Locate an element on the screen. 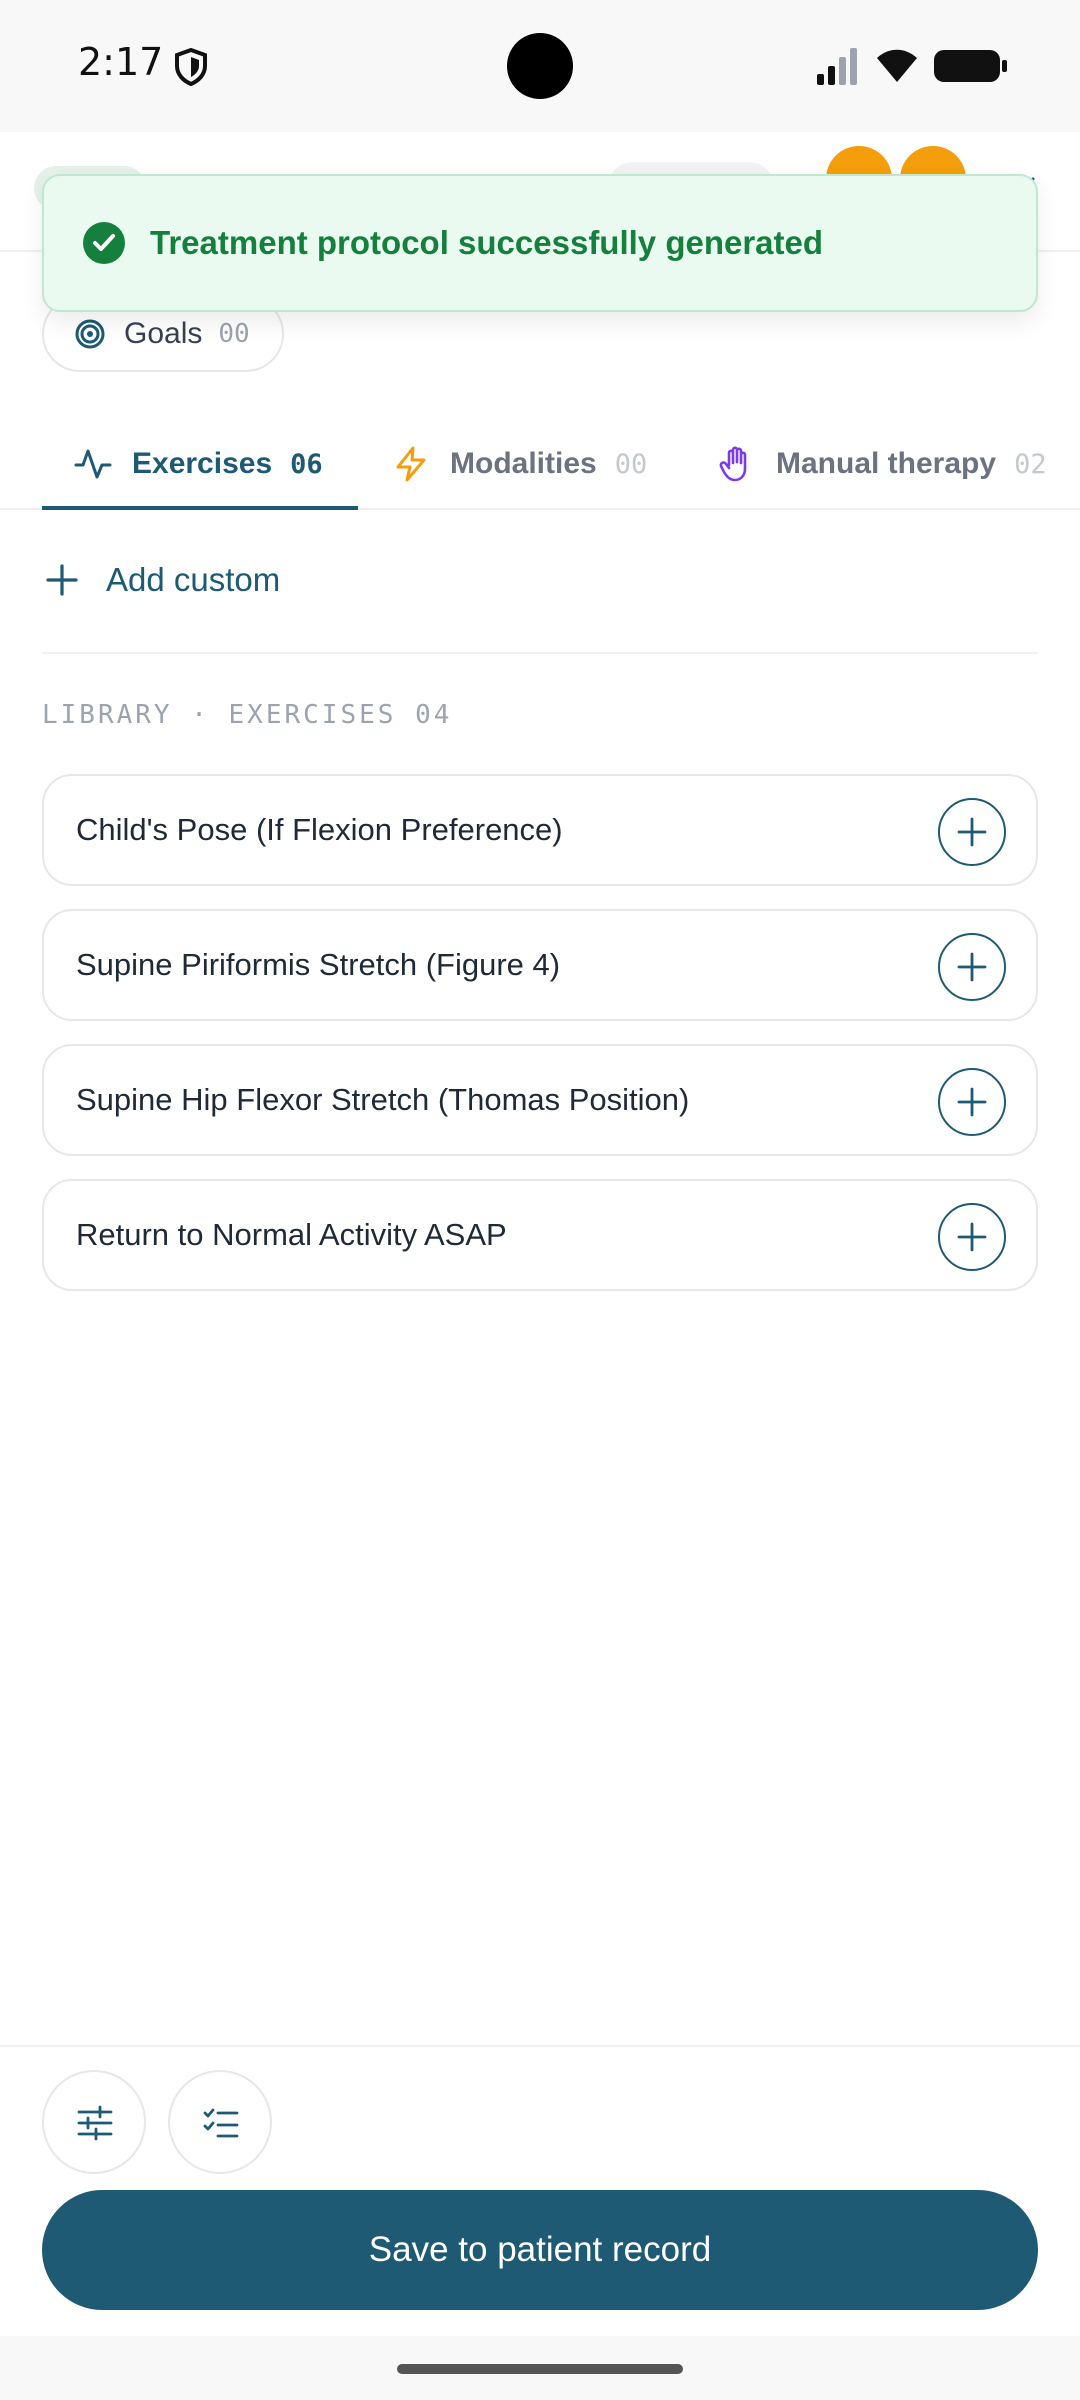 The height and width of the screenshot is (2400, 1080). checklist-icon is located at coordinates (221, 2123).